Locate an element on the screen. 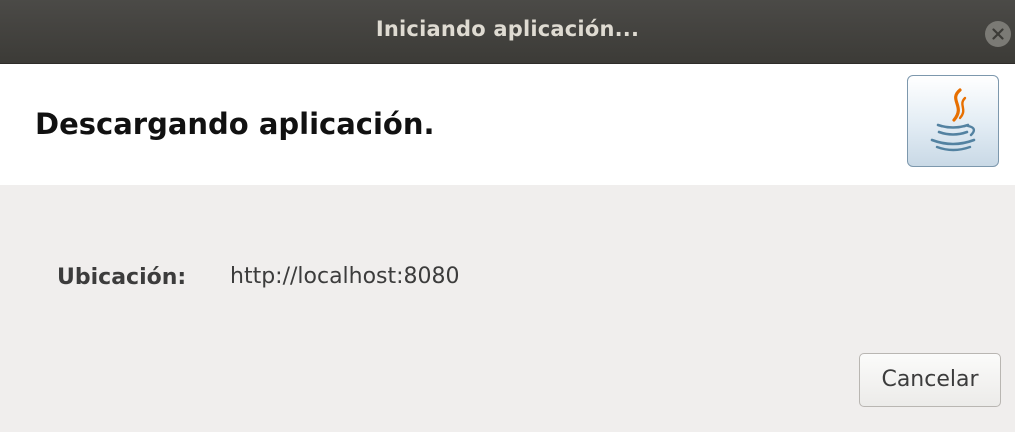  cancel-button: Cancelar is located at coordinates (930, 380).